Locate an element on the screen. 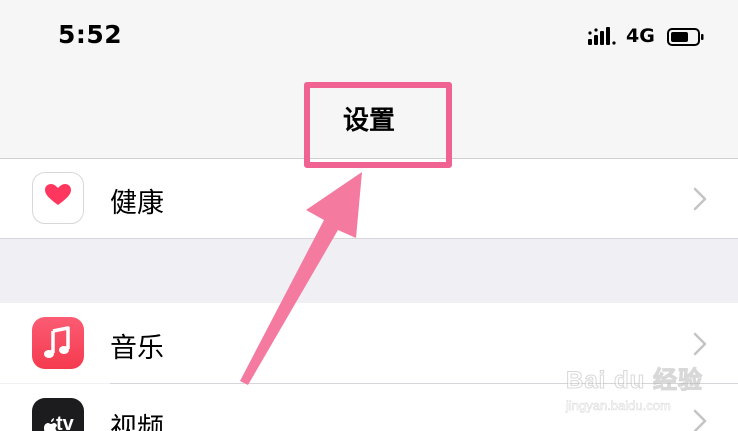 Image resolution: width=738 pixels, height=431 pixels. health-heart-icon is located at coordinates (58, 198).